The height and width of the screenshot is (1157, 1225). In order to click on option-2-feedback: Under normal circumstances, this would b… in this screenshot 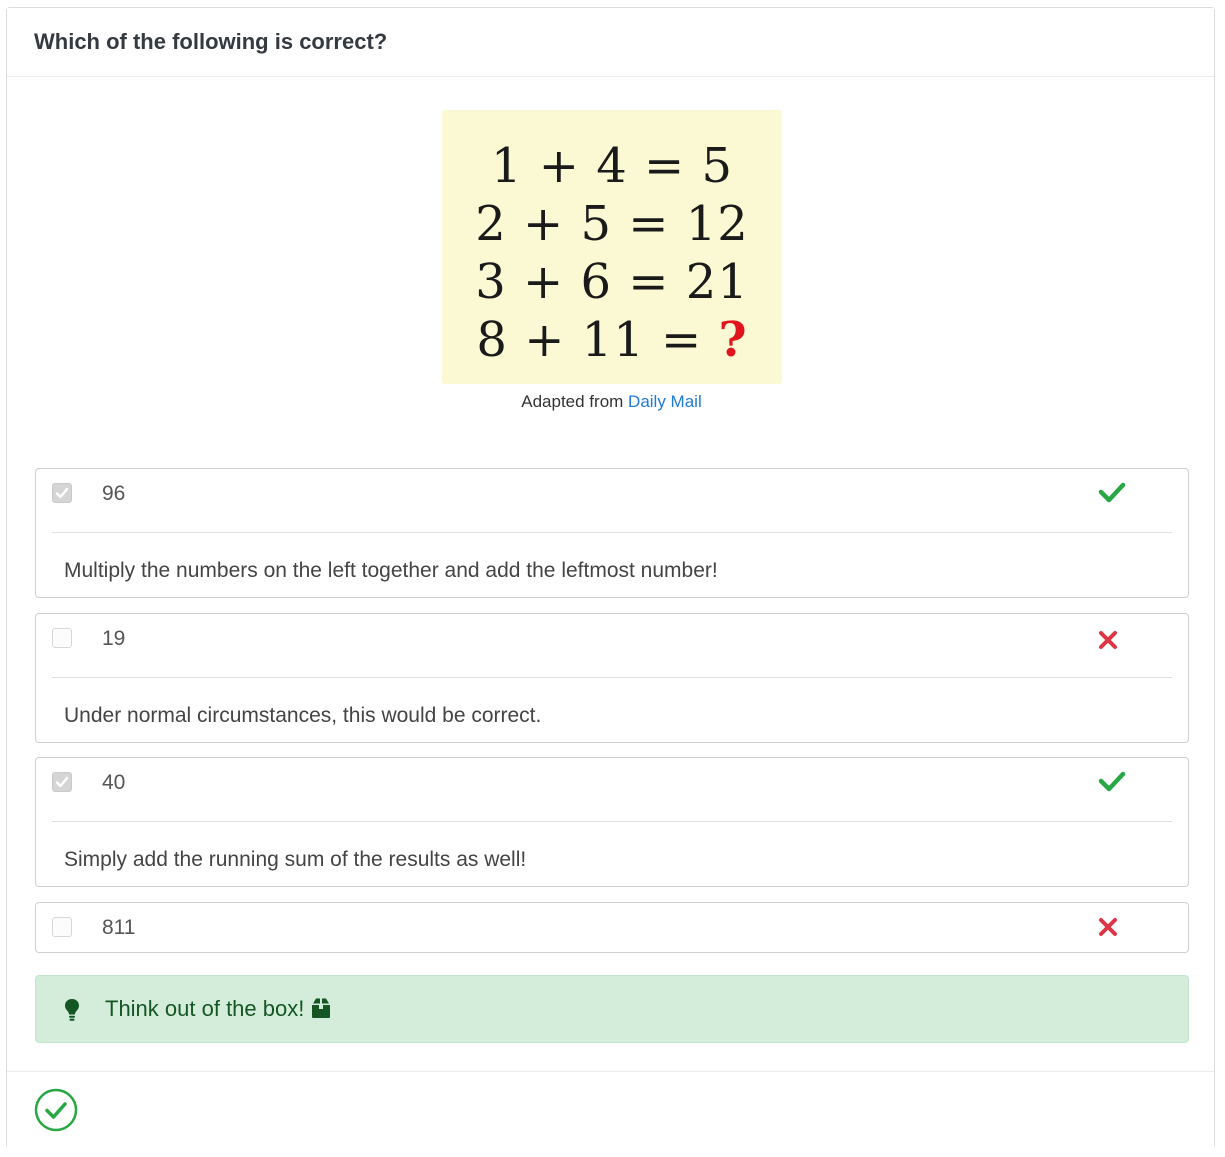, I will do `click(303, 715)`.